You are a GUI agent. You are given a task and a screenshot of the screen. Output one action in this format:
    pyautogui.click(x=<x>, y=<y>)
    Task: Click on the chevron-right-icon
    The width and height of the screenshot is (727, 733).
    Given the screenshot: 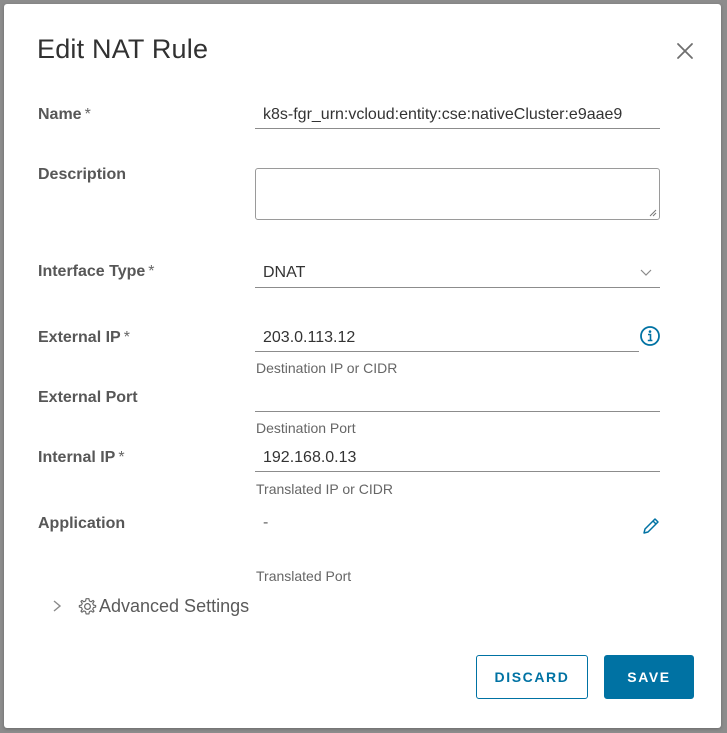 What is the action you would take?
    pyautogui.click(x=57, y=606)
    